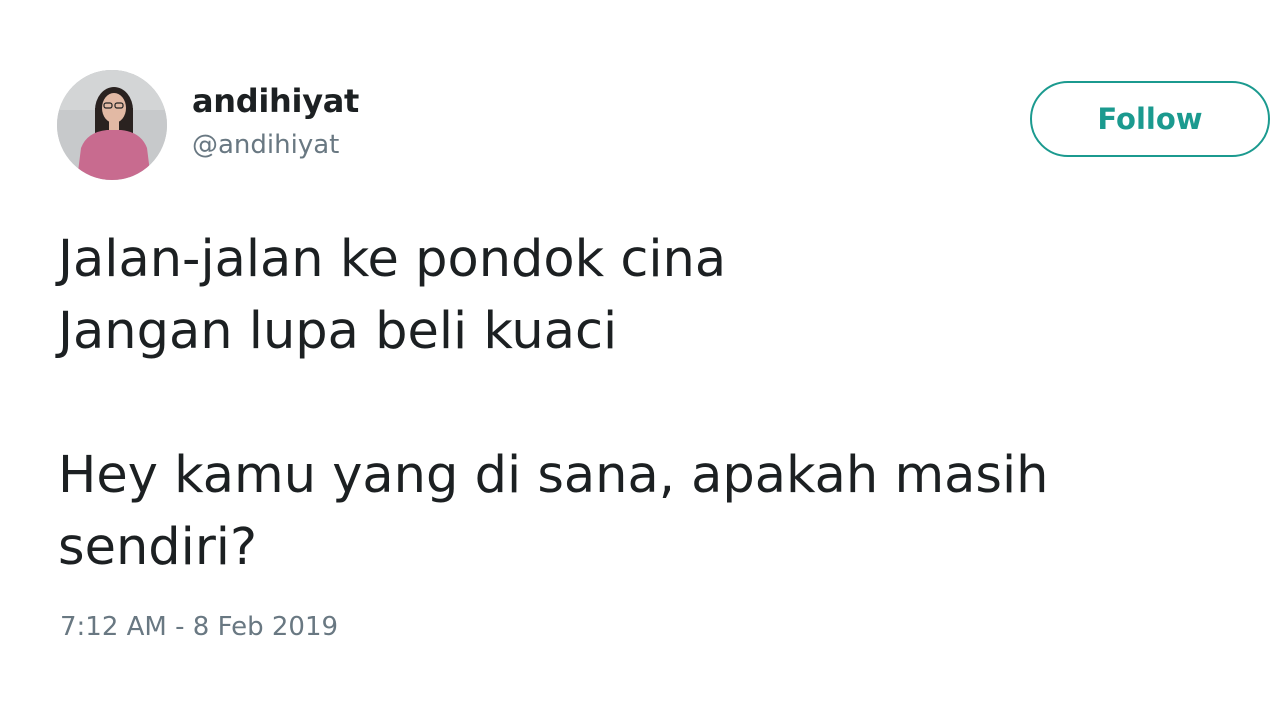 Image resolution: width=1280 pixels, height=720 pixels. I want to click on profile-photo-icon, so click(112, 125).